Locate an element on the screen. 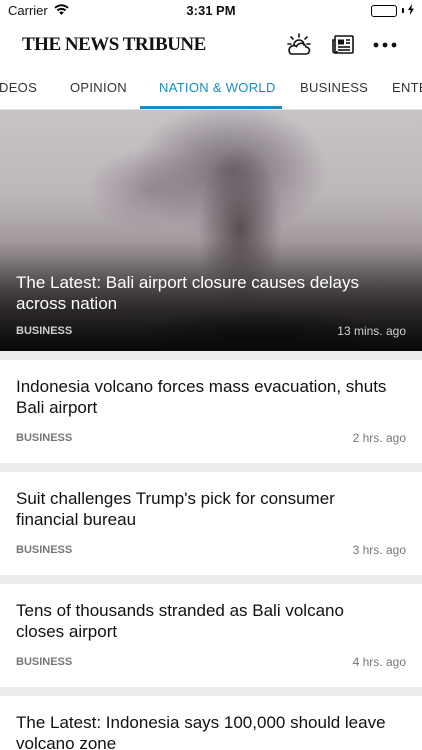 This screenshot has height=750, width=422. more-icon is located at coordinates (385, 45).